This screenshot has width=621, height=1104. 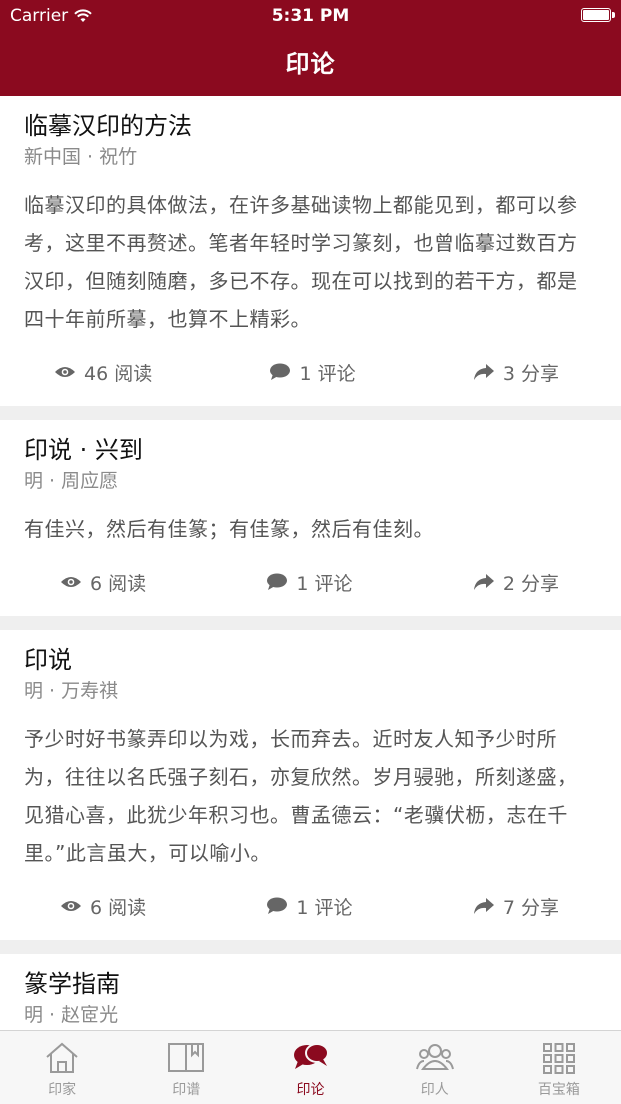 What do you see at coordinates (530, 907) in the screenshot?
I see `share-count-label: 7 分享` at bounding box center [530, 907].